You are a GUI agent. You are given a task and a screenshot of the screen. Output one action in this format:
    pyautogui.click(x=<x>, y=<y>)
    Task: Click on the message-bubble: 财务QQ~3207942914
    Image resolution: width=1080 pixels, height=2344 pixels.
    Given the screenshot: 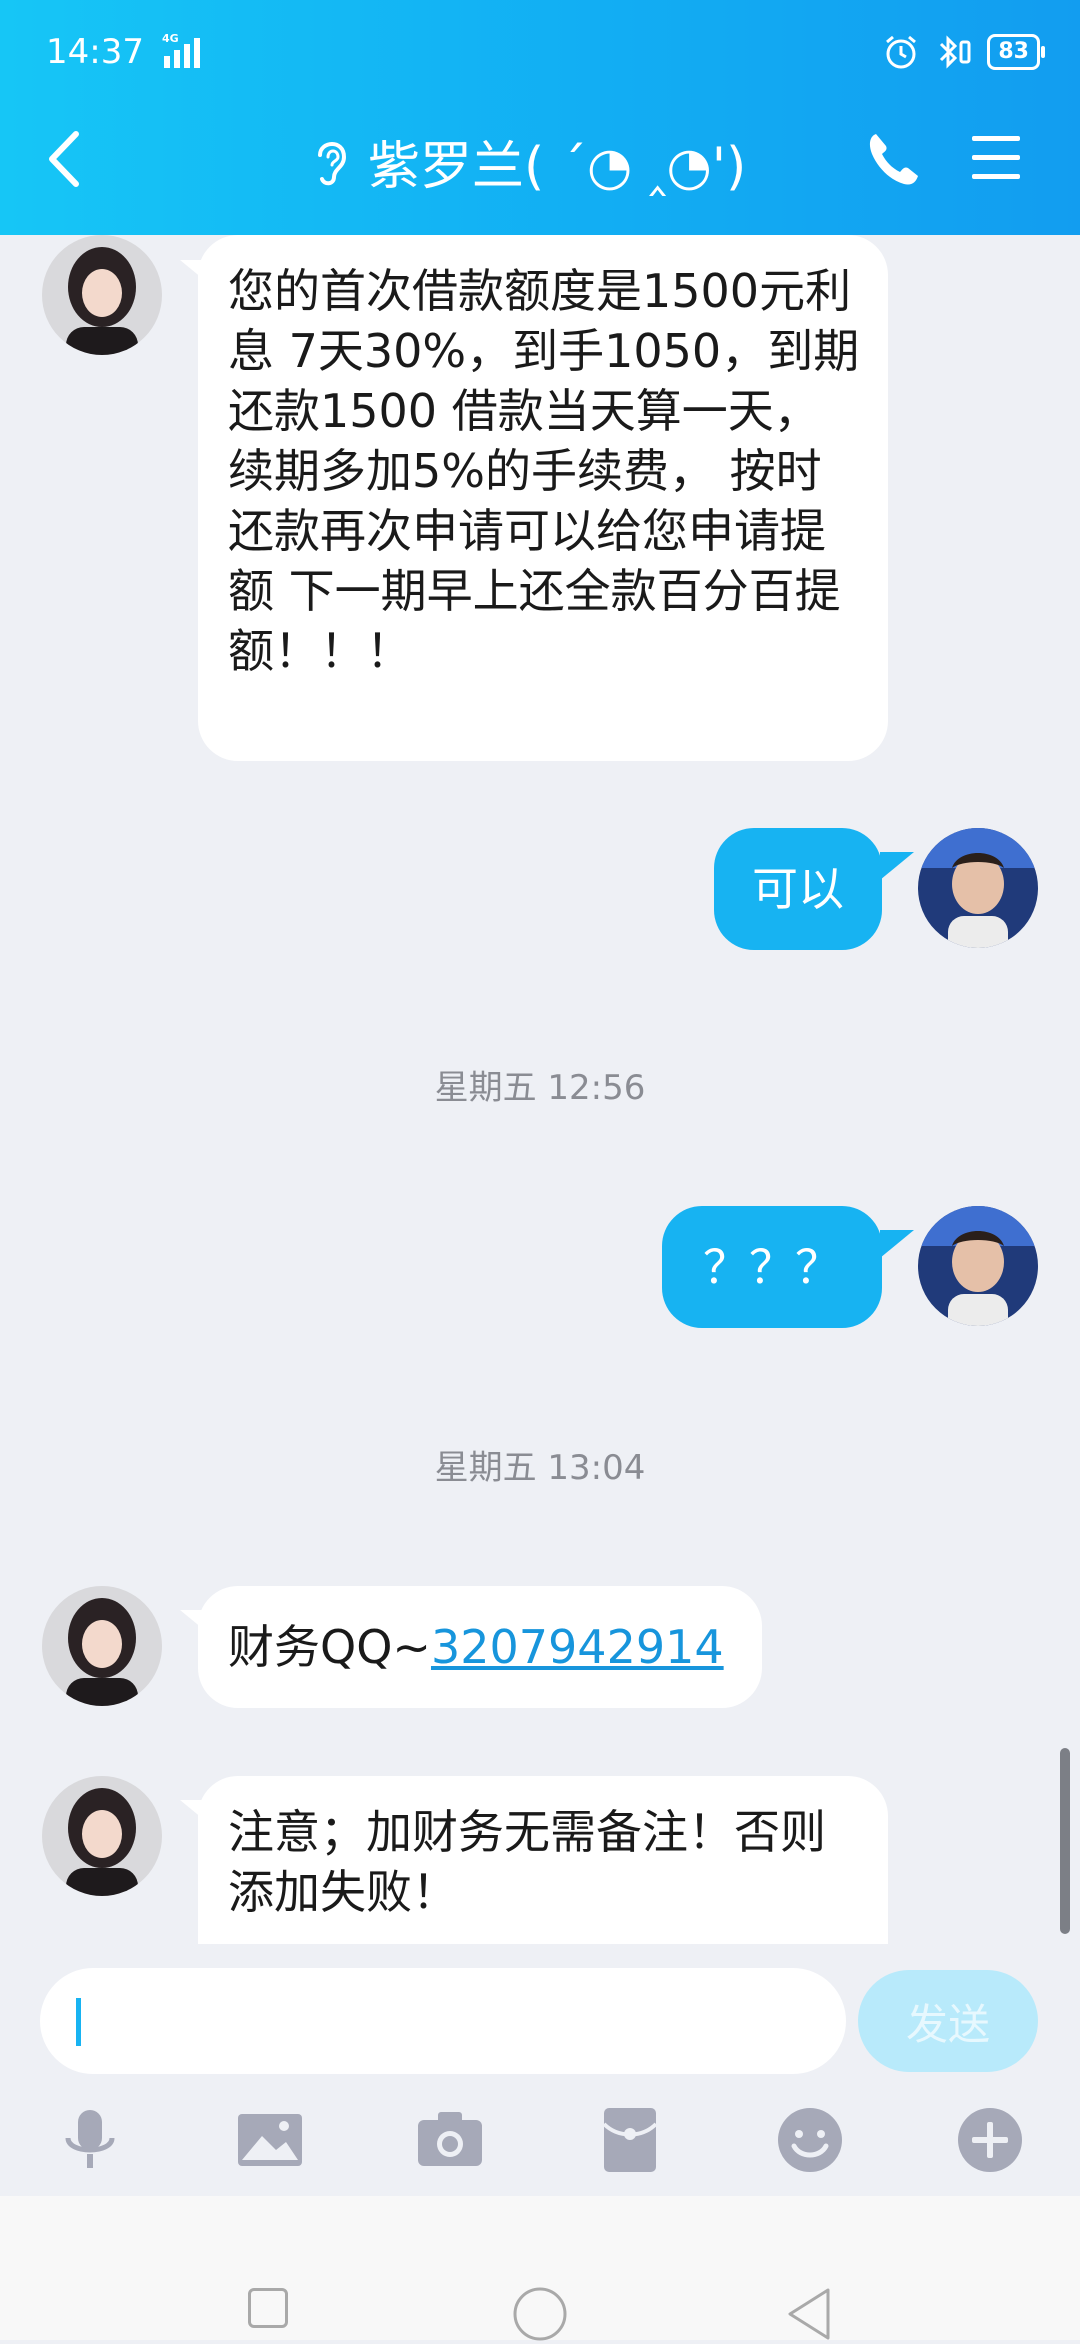 What is the action you would take?
    pyautogui.click(x=480, y=1647)
    